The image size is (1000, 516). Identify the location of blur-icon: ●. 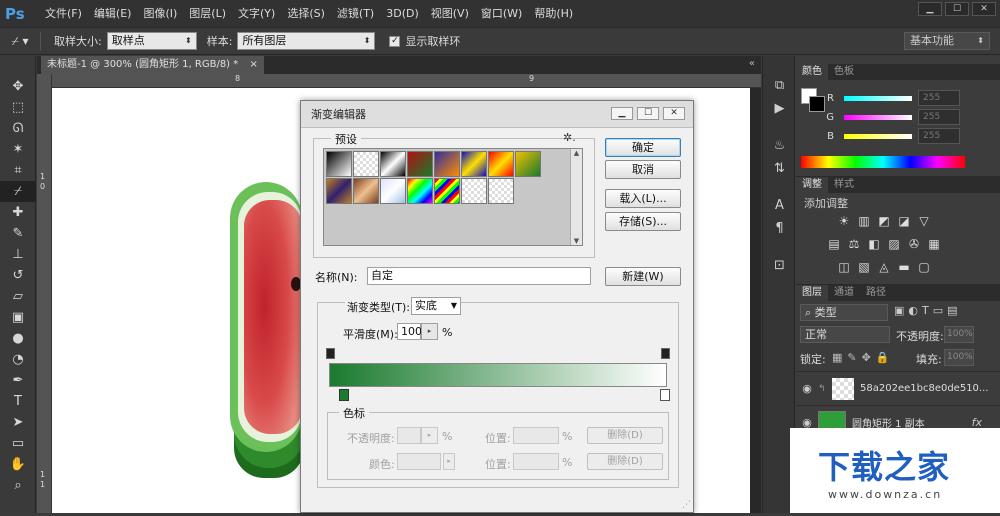
(18, 338).